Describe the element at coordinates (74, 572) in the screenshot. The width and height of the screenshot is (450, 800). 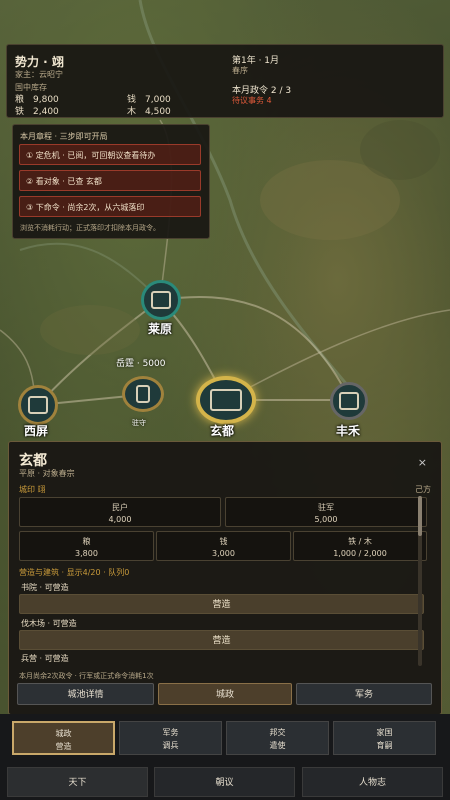
I see `build-header: 营造与建筑 · 显示4/20 · 队列0` at that location.